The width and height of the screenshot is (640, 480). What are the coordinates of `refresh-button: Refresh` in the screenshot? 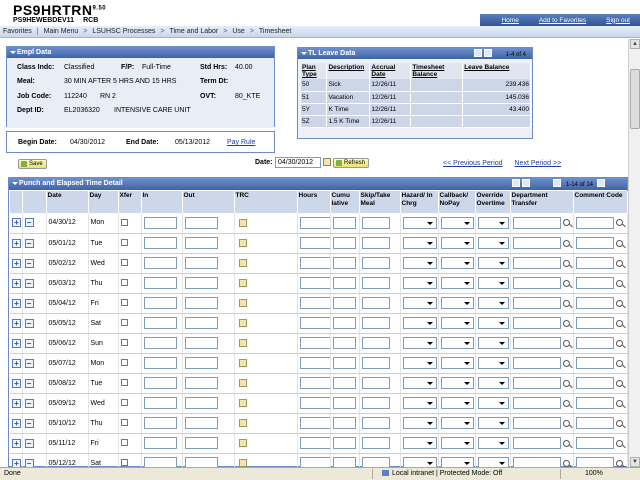 It's located at (351, 163).